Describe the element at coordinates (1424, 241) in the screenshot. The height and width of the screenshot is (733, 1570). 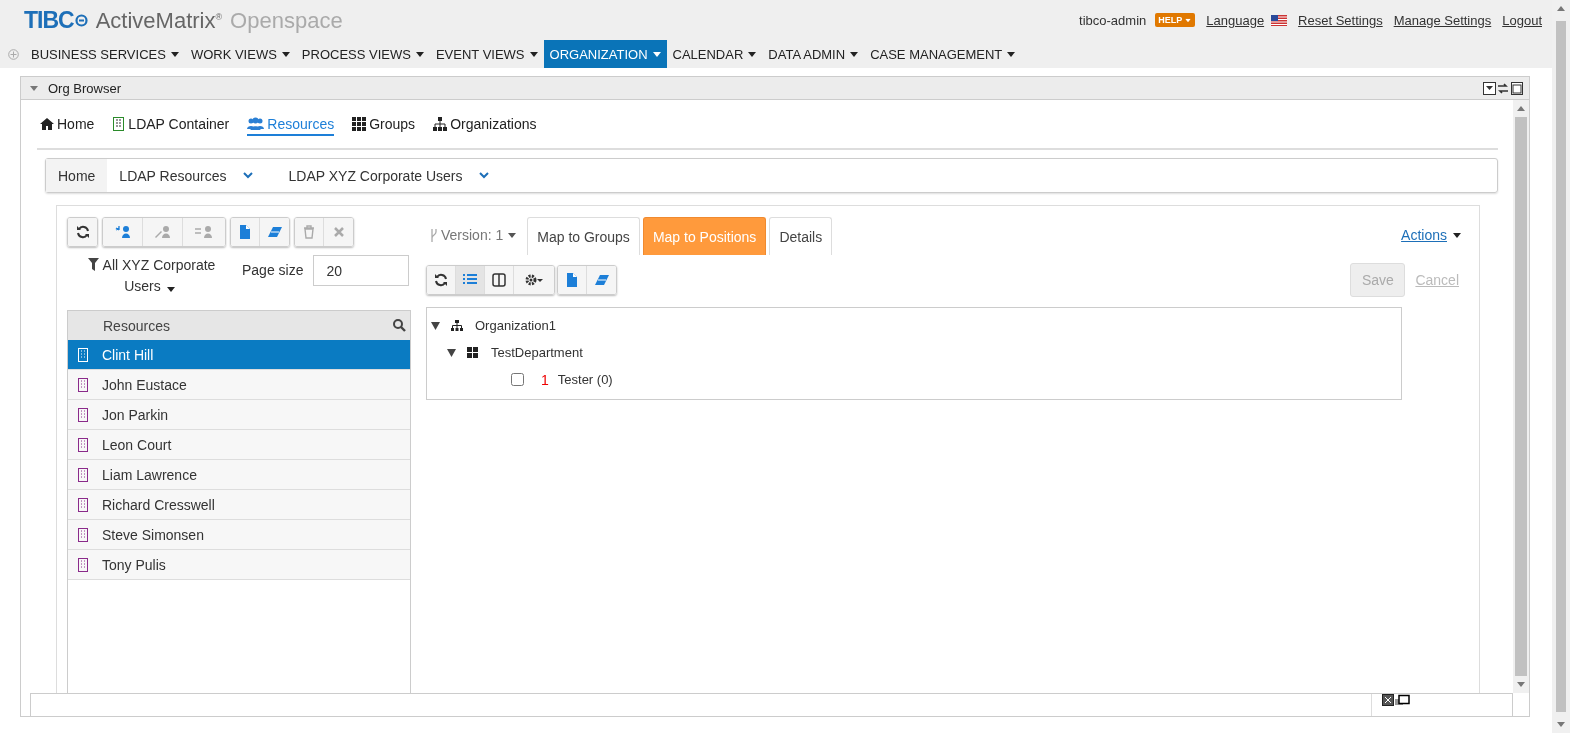
I see `actions-link: Actions` at that location.